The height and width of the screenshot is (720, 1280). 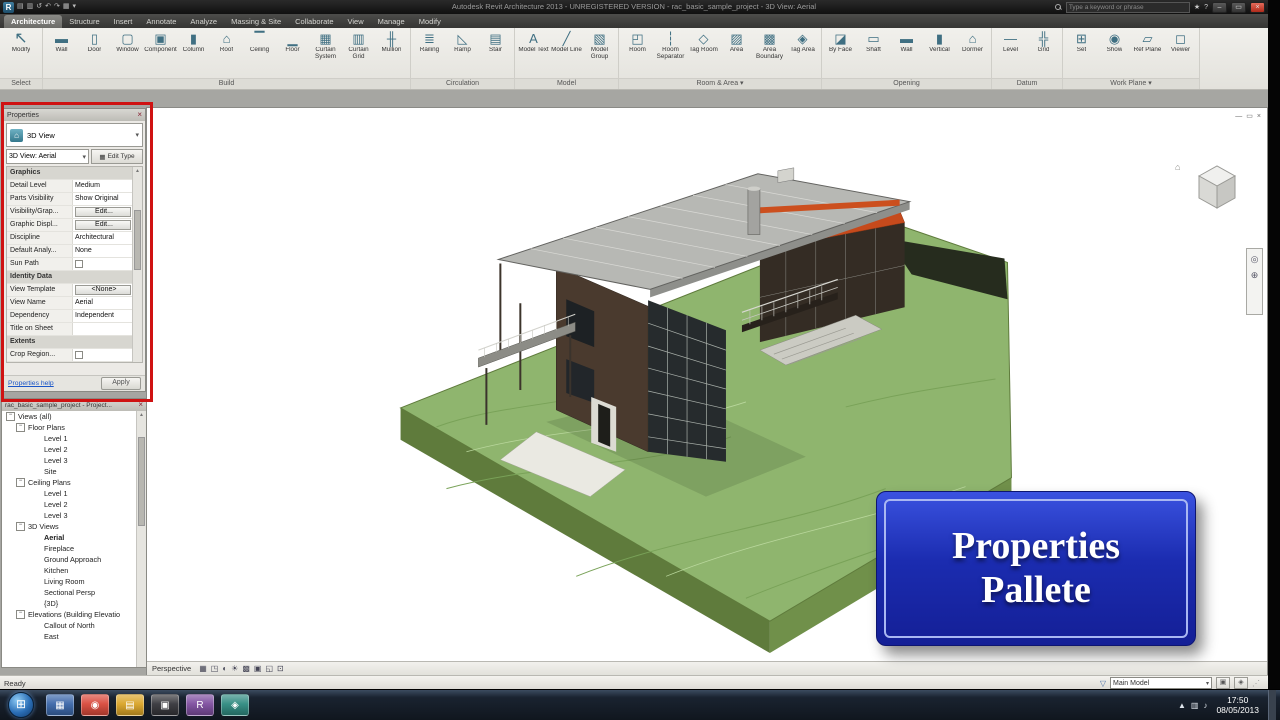 I want to click on tree-item: {3D}, so click(x=69, y=603).